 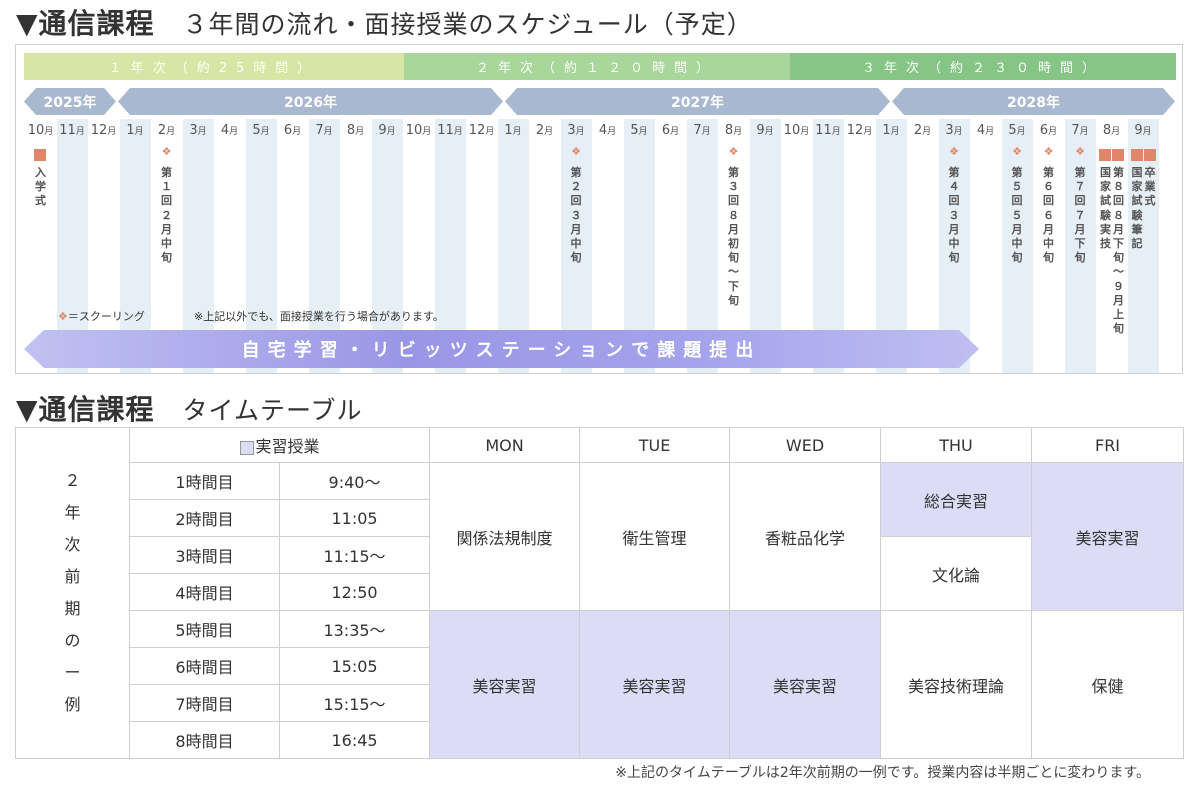 What do you see at coordinates (72, 576) in the screenshot?
I see `side-char: 前` at bounding box center [72, 576].